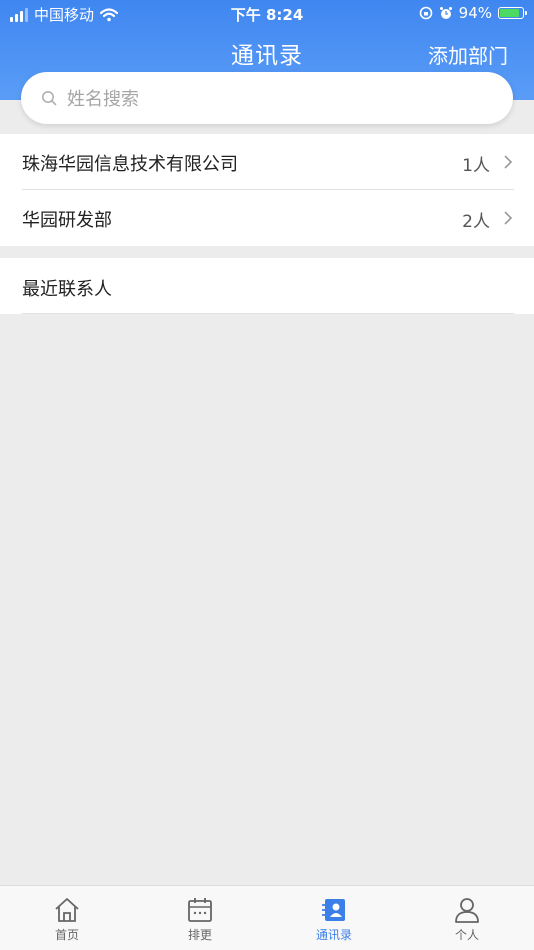 Image resolution: width=534 pixels, height=950 pixels. I want to click on tab-home: 首页, so click(67, 919).